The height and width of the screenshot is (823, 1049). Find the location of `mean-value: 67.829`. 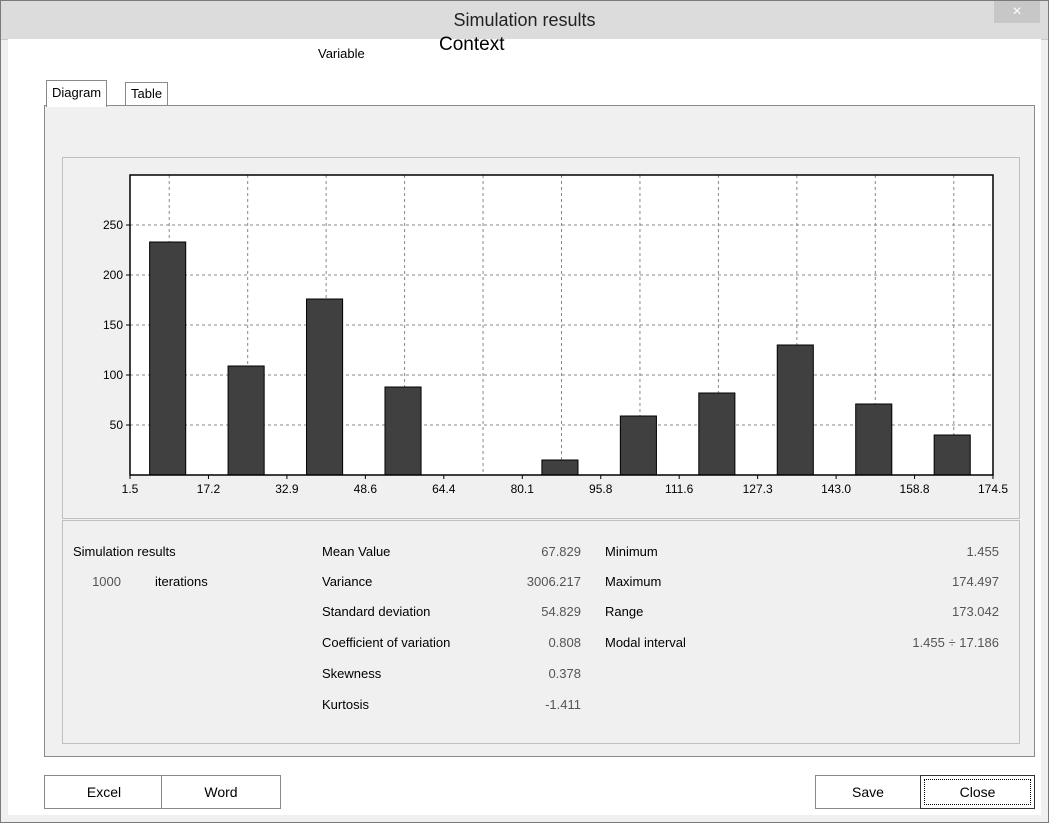

mean-value: 67.829 is located at coordinates (561, 551).